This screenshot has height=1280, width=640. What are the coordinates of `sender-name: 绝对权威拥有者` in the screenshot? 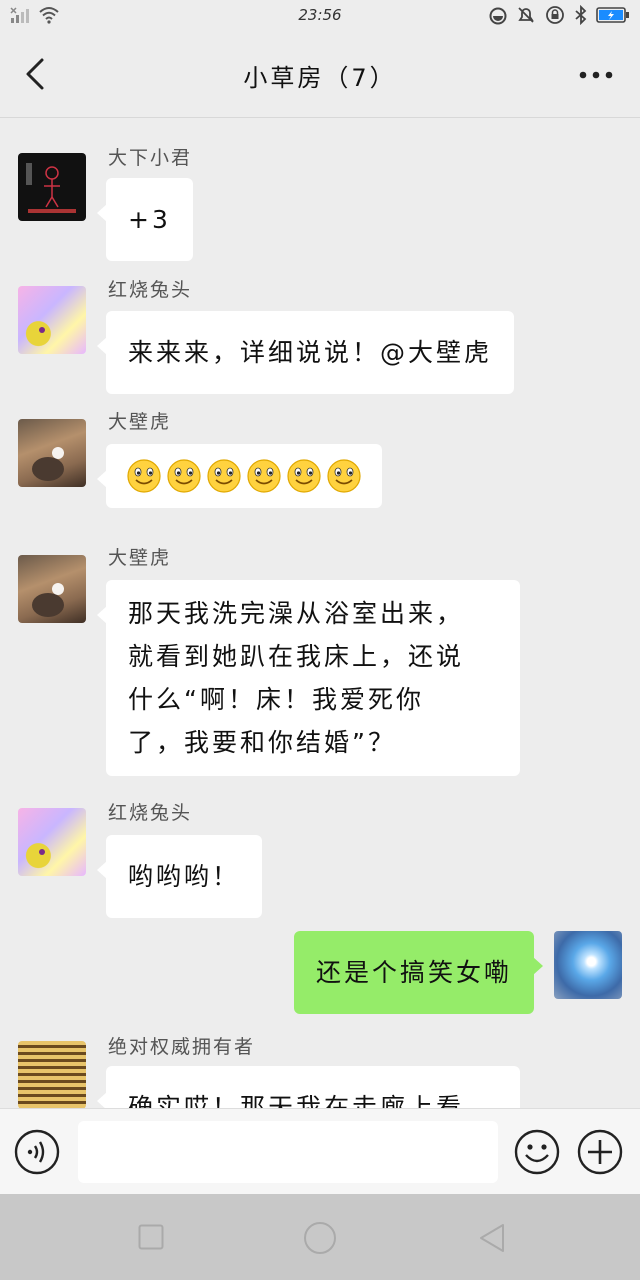 It's located at (182, 1047).